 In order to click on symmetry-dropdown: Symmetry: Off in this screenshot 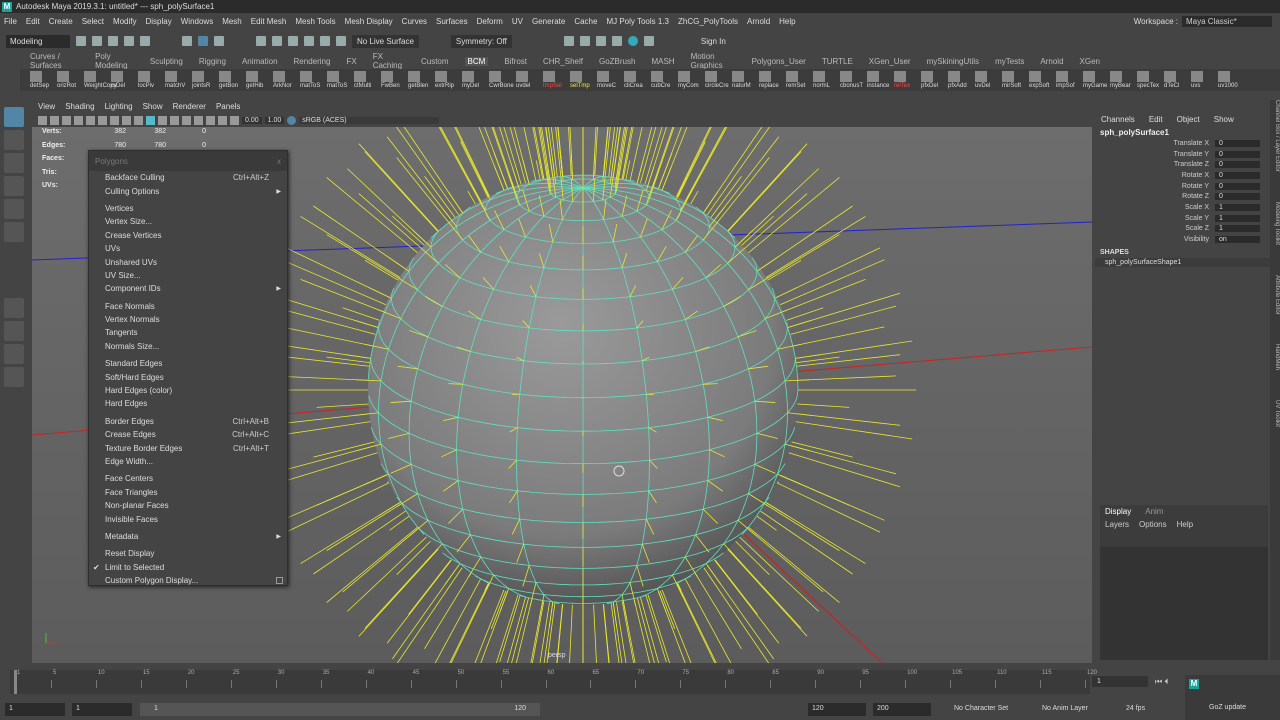, I will do `click(481, 41)`.